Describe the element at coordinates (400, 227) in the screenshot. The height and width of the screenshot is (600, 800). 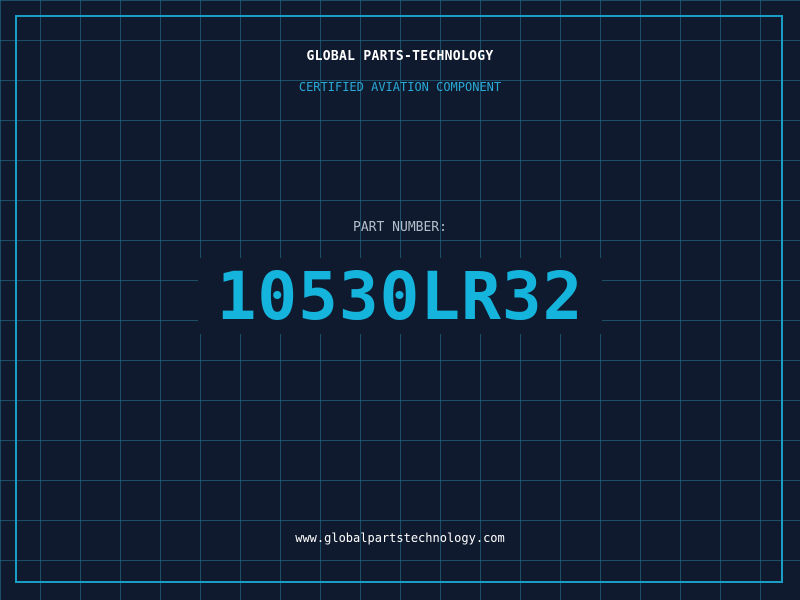
I see `part-number-label: PART NUMBER:` at that location.